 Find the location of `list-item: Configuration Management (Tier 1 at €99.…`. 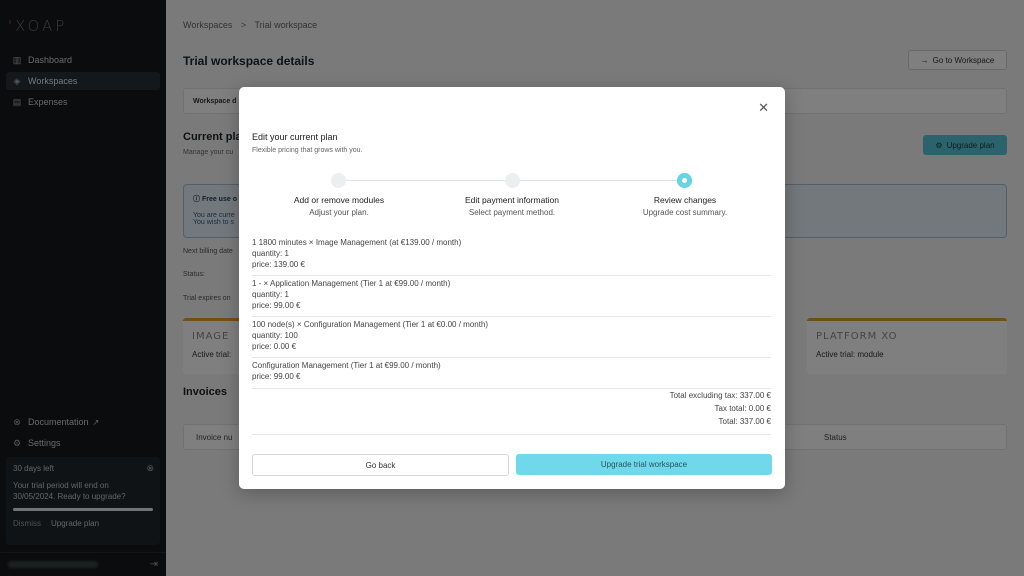

list-item: Configuration Management (Tier 1 at €99.… is located at coordinates (511, 373).